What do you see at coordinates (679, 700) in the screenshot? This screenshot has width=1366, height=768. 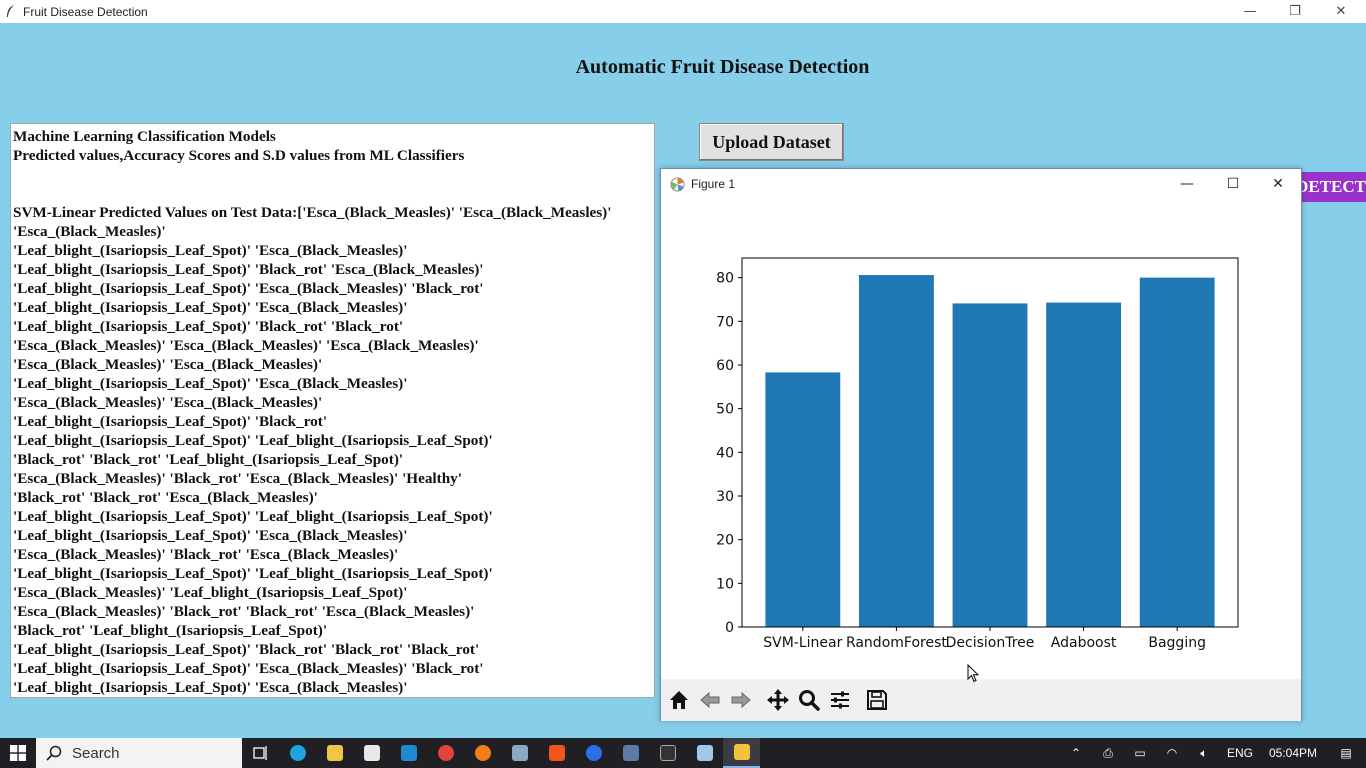 I see `home-icon` at bounding box center [679, 700].